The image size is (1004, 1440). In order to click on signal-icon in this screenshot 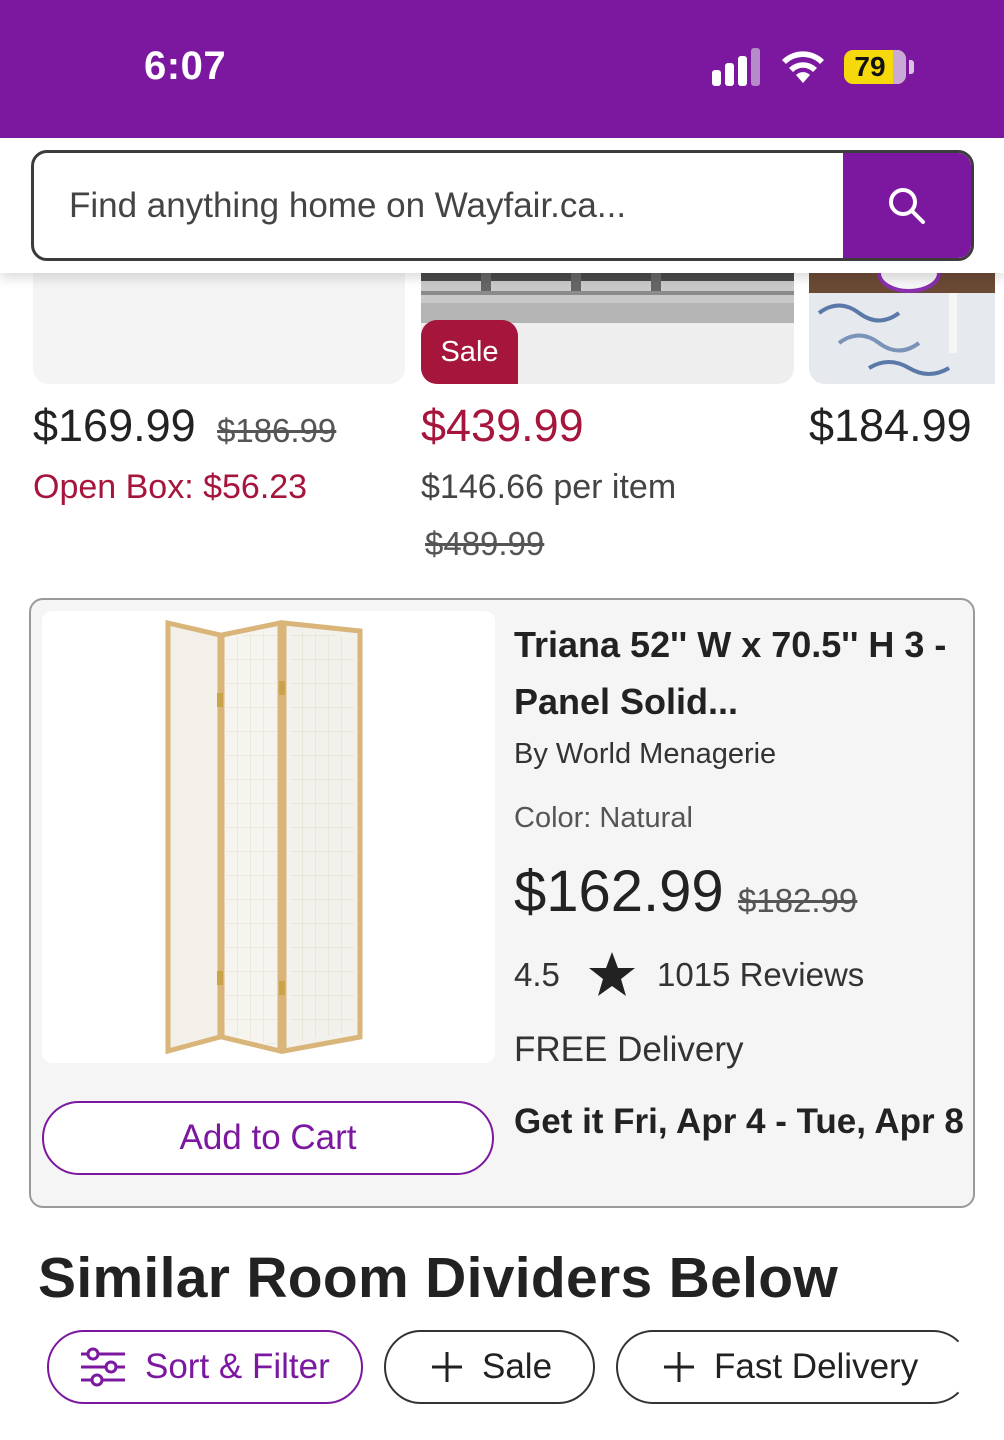, I will do `click(736, 67)`.